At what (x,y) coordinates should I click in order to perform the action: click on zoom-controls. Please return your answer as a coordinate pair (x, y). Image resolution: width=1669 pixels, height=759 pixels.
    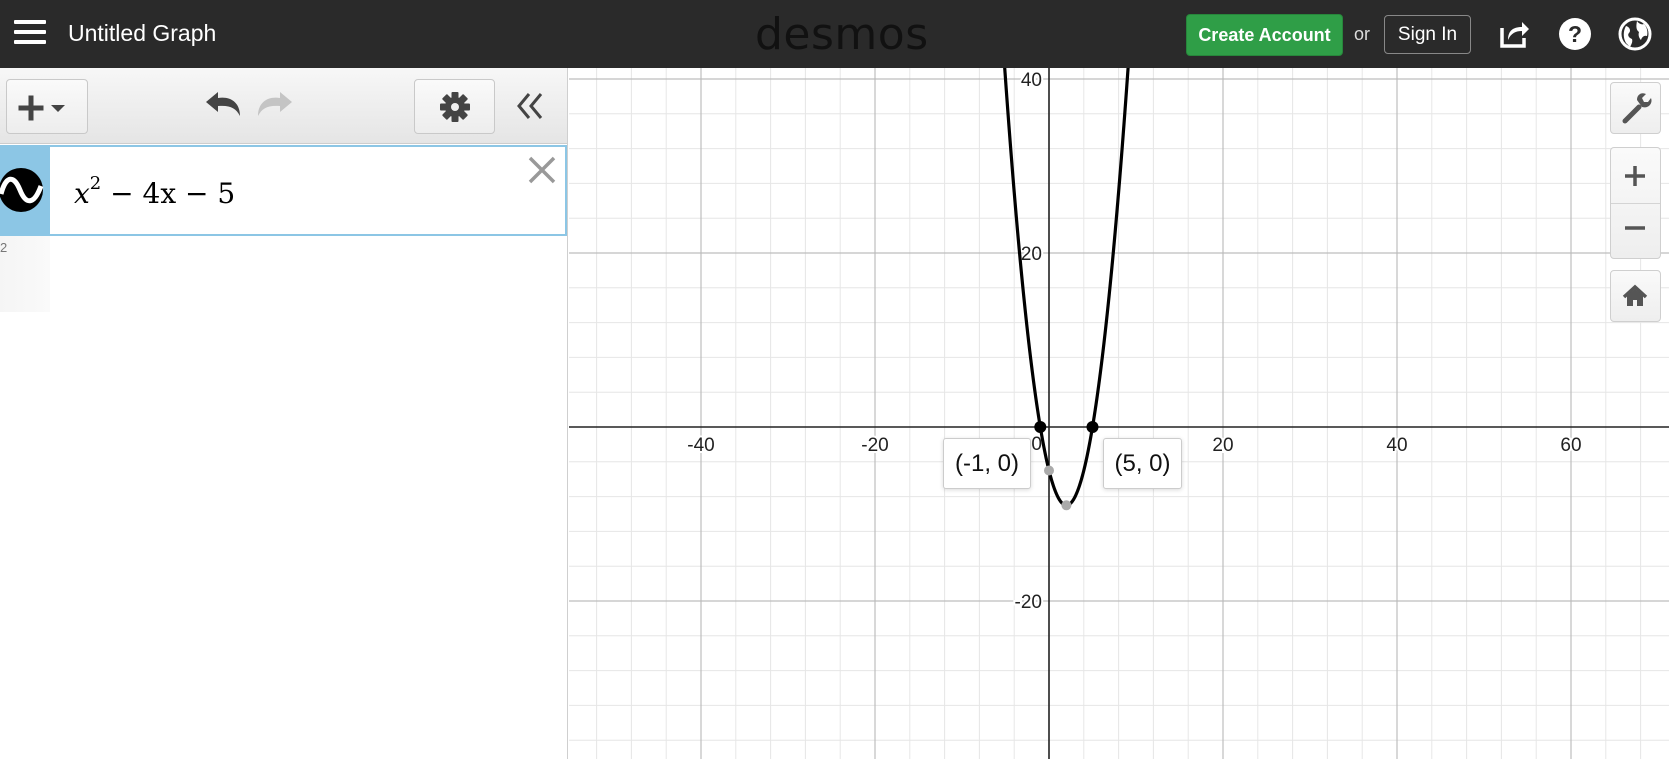
    Looking at the image, I should click on (1635, 203).